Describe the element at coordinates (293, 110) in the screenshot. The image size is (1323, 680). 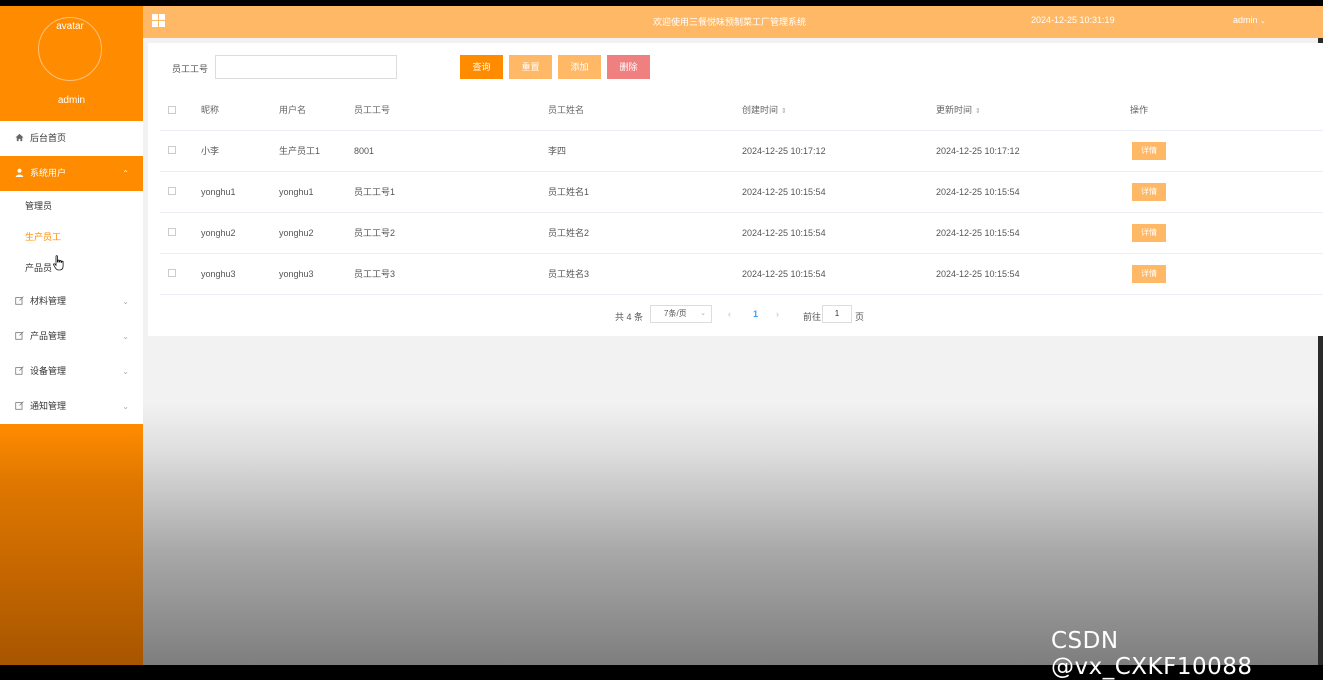
I see `column-header-username: 用户名` at that location.